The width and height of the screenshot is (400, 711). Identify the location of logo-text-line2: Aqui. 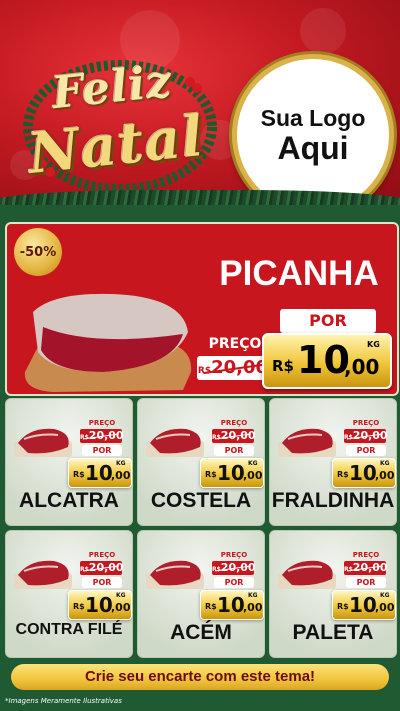
(313, 147).